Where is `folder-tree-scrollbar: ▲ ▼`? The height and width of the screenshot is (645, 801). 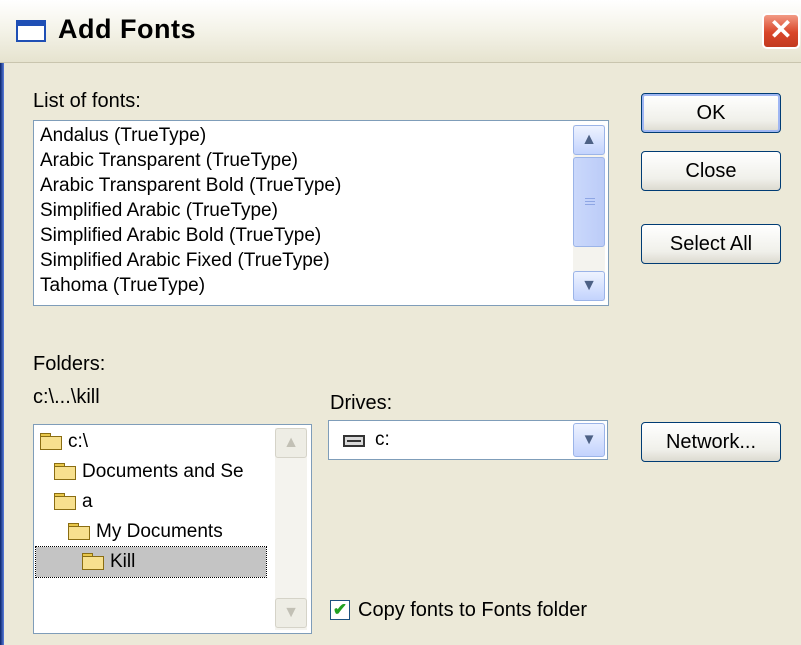 folder-tree-scrollbar: ▲ ▼ is located at coordinates (291, 529).